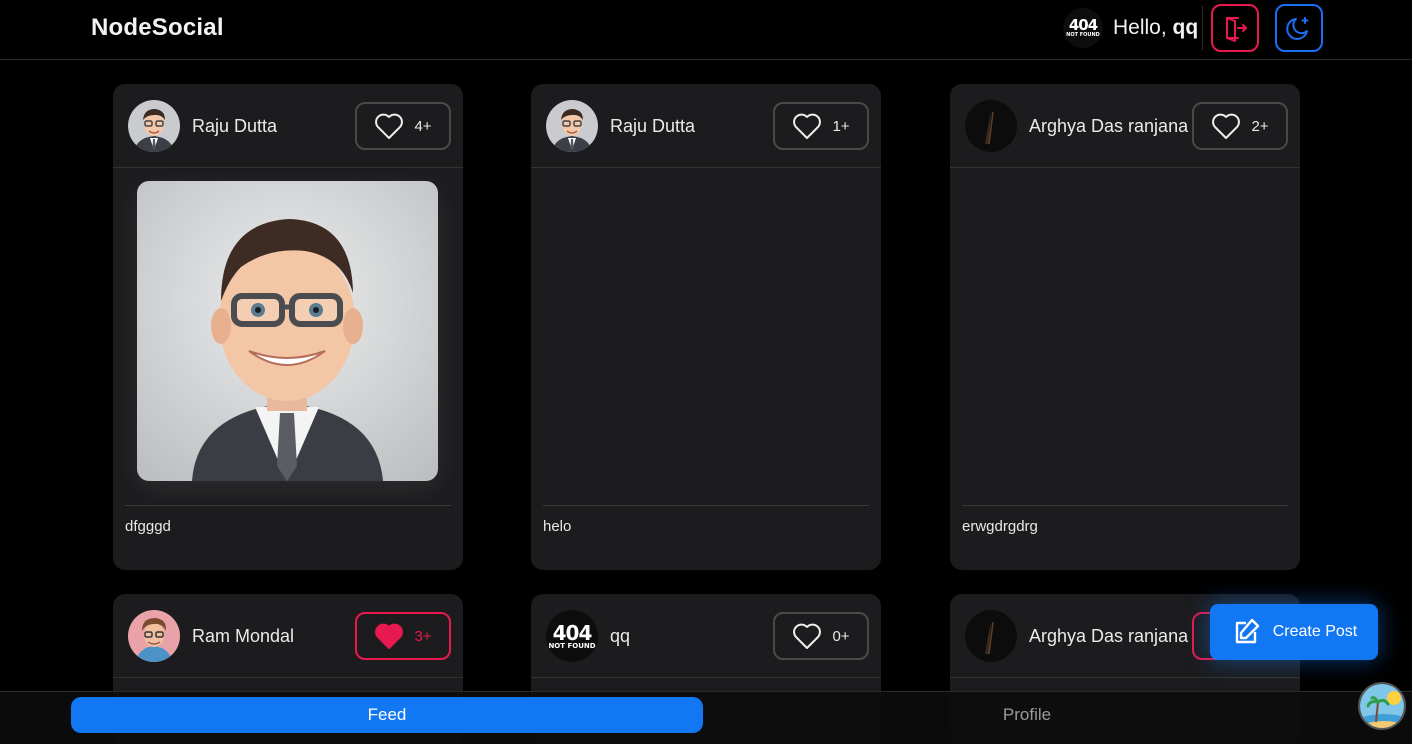 This screenshot has height=744, width=1412. I want to click on like-count: 1+, so click(841, 126).